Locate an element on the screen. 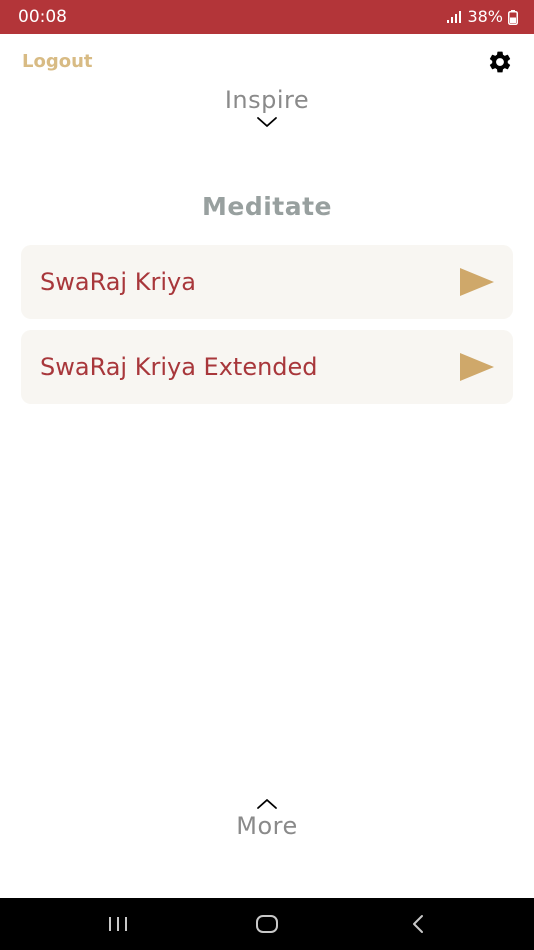 This screenshot has width=534, height=950. meditate-heading: Meditate is located at coordinates (267, 206).